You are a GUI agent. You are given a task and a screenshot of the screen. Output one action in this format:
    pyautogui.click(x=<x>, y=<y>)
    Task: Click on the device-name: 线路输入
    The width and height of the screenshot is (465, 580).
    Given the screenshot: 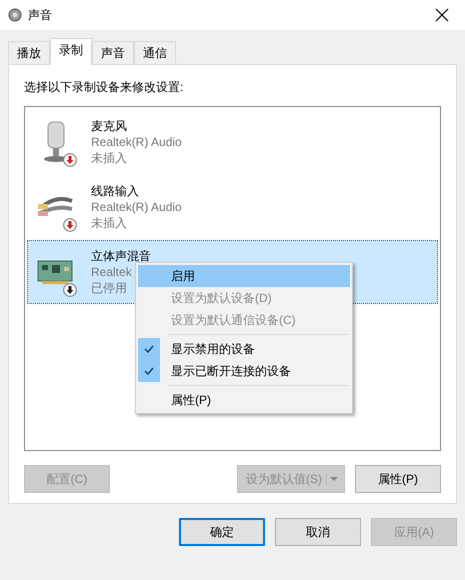 What is the action you would take?
    pyautogui.click(x=115, y=191)
    